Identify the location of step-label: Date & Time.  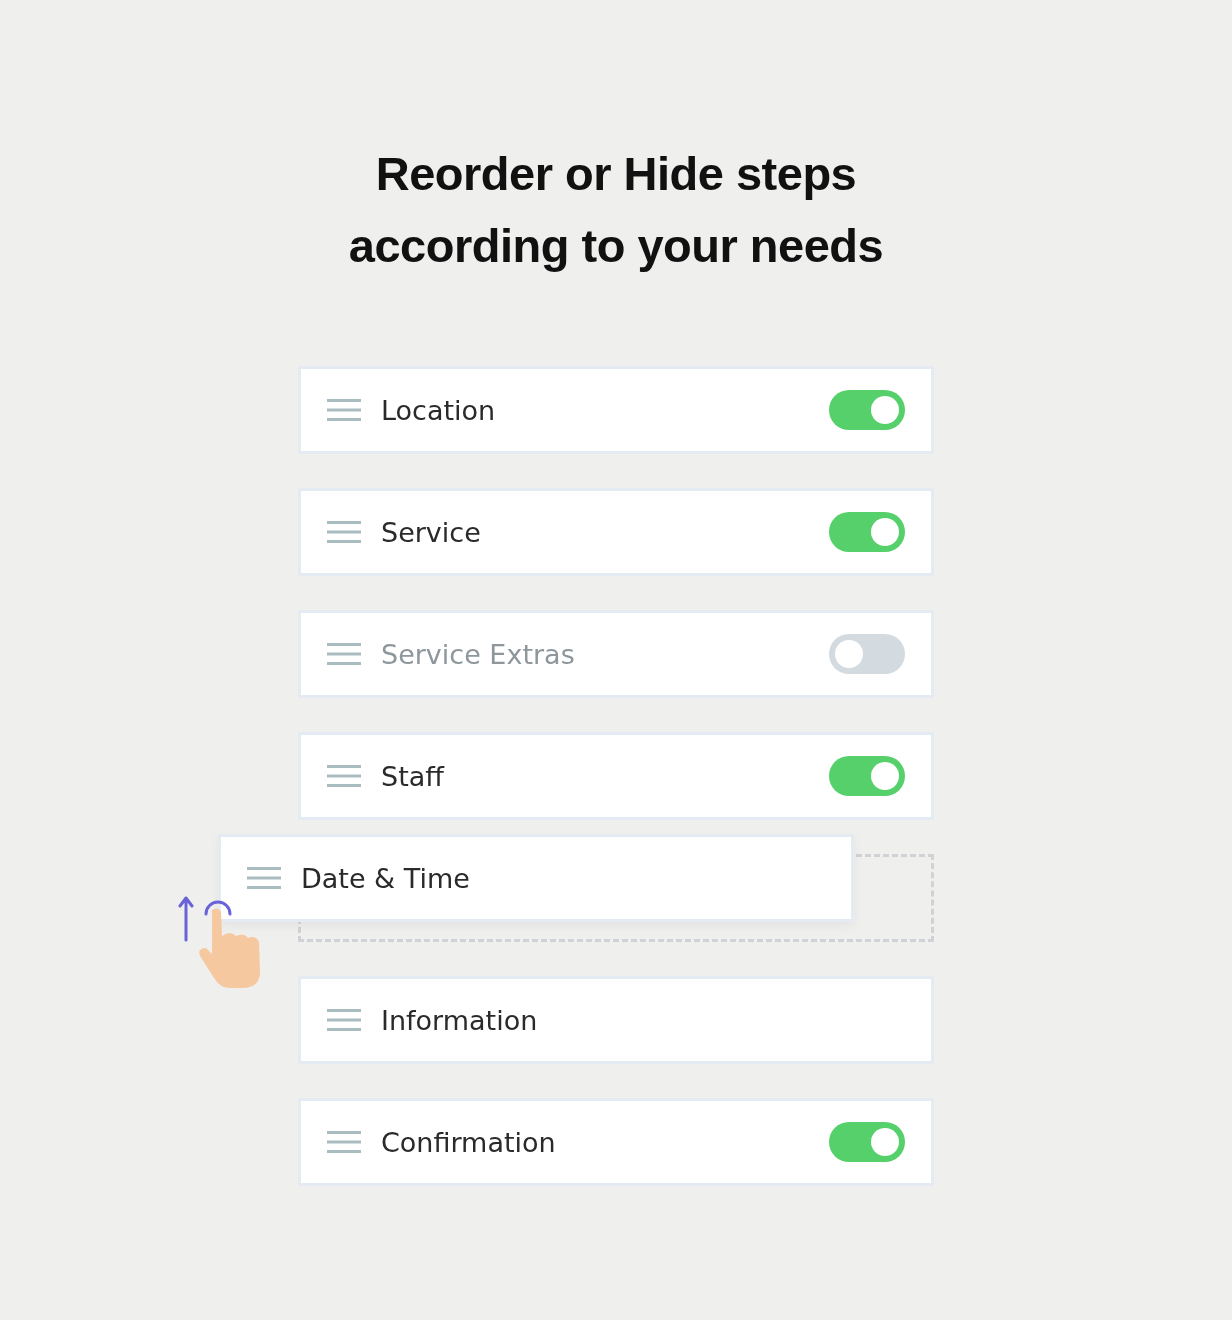
(386, 878).